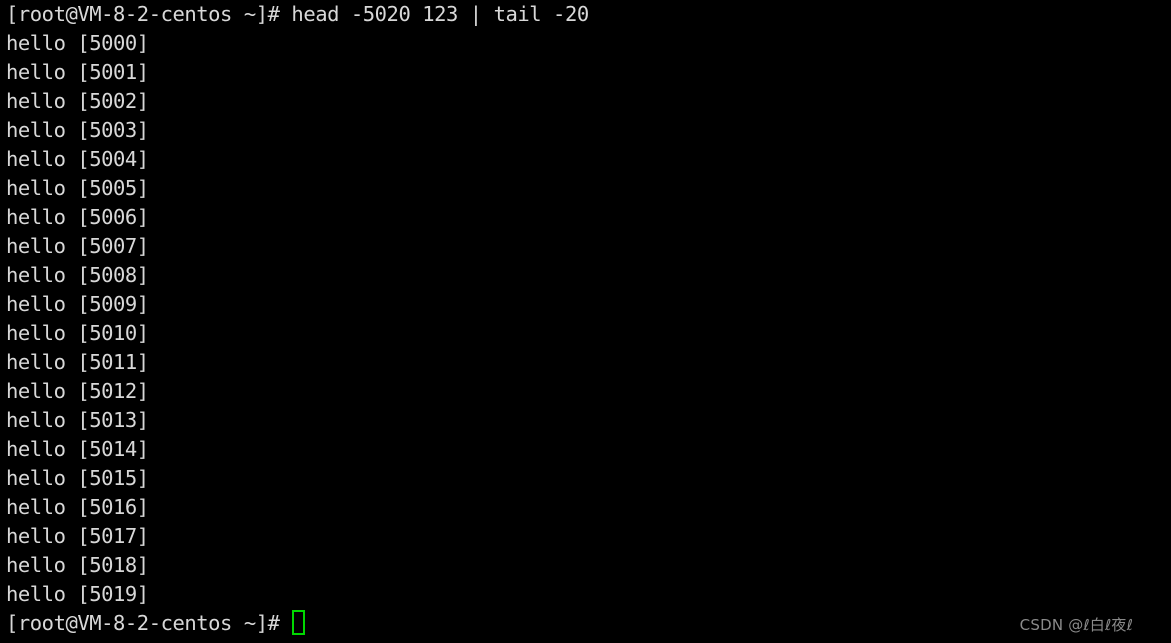 Image resolution: width=1171 pixels, height=643 pixels. I want to click on output-line: hello [5000], so click(77, 43).